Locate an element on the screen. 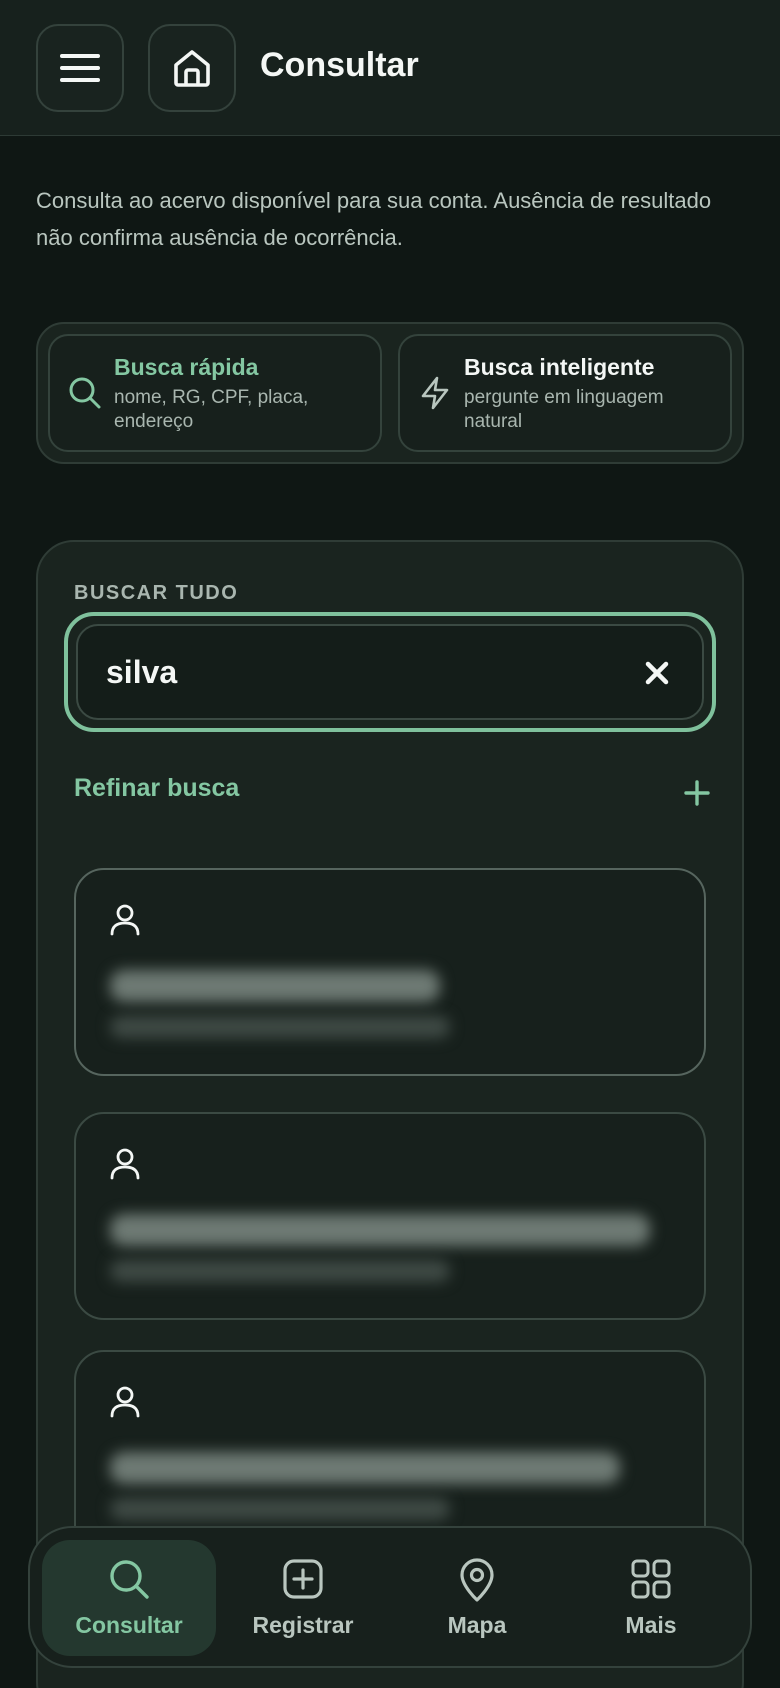 This screenshot has width=780, height=1688. search-label: BUSCAR TUDO is located at coordinates (156, 593).